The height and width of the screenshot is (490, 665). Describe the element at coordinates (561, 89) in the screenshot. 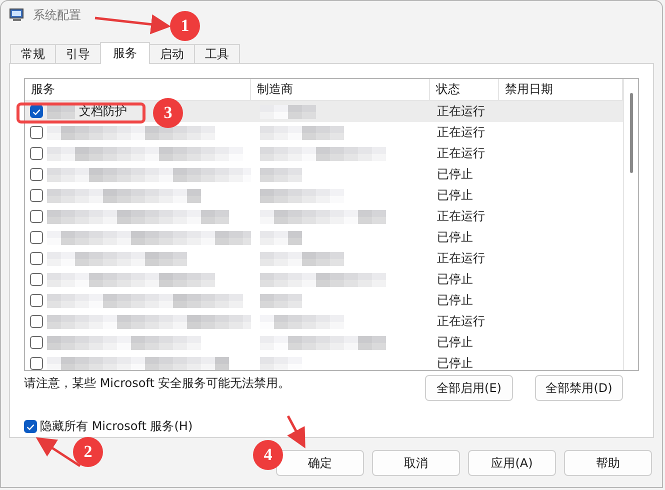

I see `column-header: 禁用日期` at that location.